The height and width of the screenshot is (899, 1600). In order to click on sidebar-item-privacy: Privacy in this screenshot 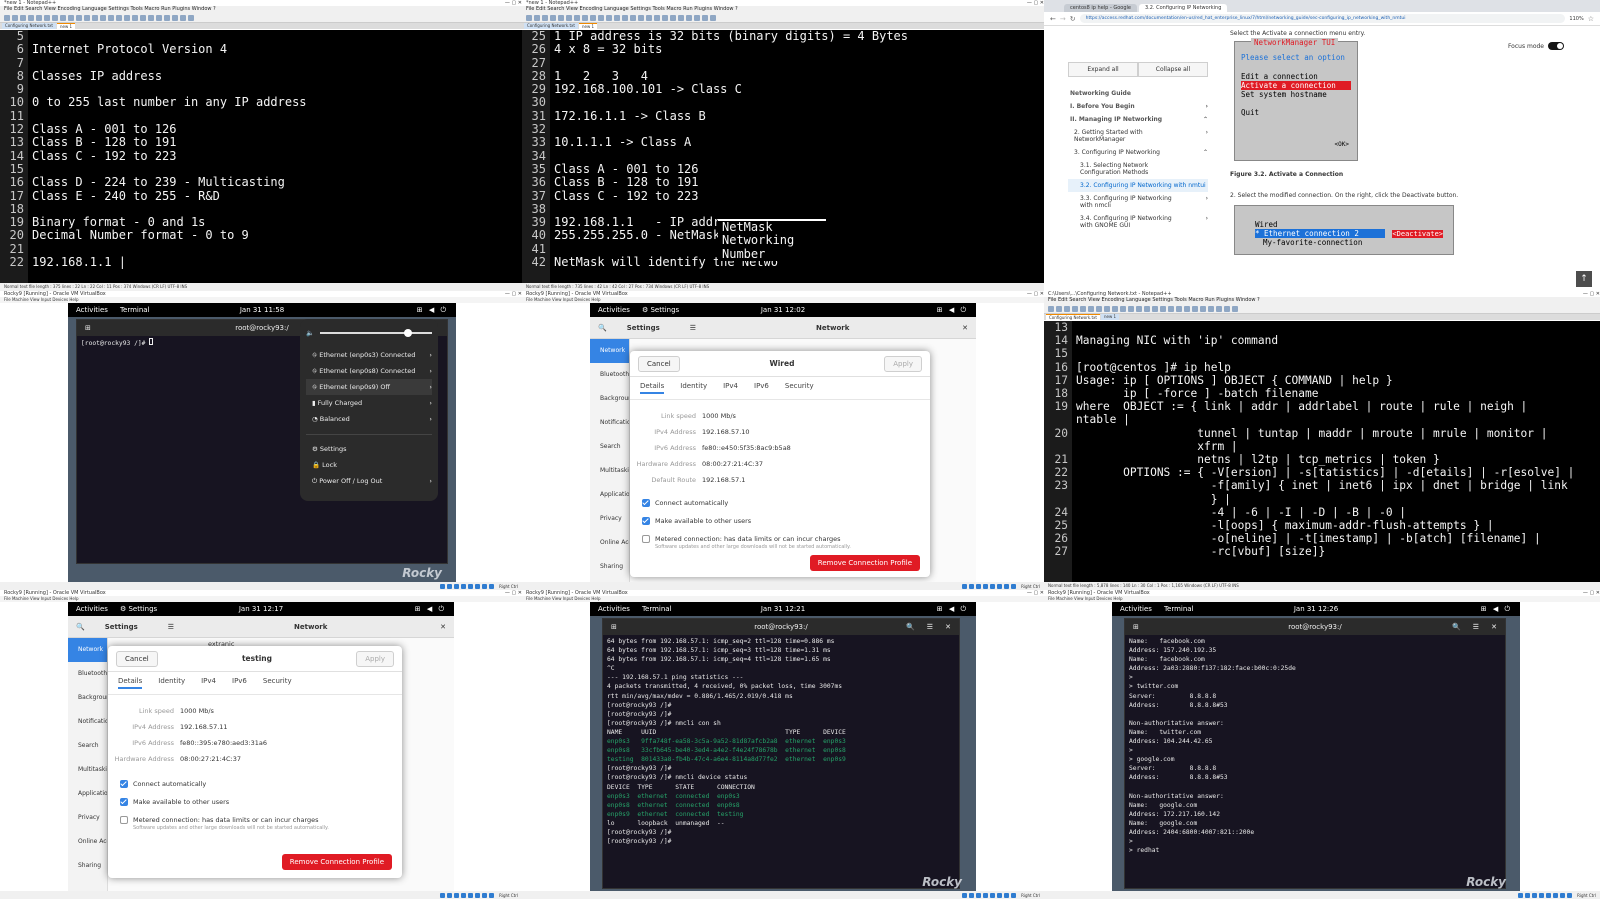, I will do `click(87, 818)`.